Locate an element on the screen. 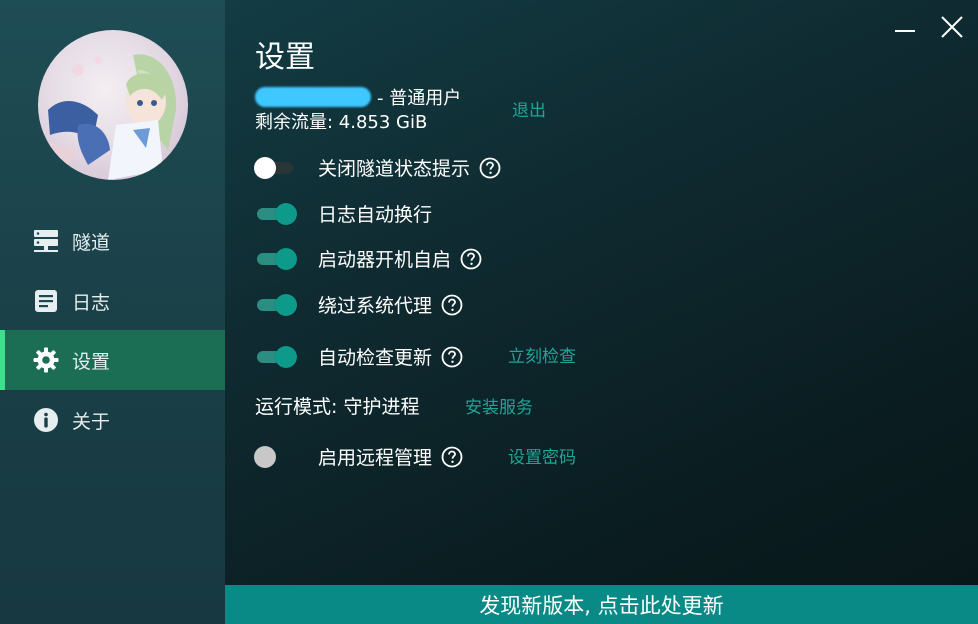  sidebar-item-label: 隧道 is located at coordinates (91, 242).